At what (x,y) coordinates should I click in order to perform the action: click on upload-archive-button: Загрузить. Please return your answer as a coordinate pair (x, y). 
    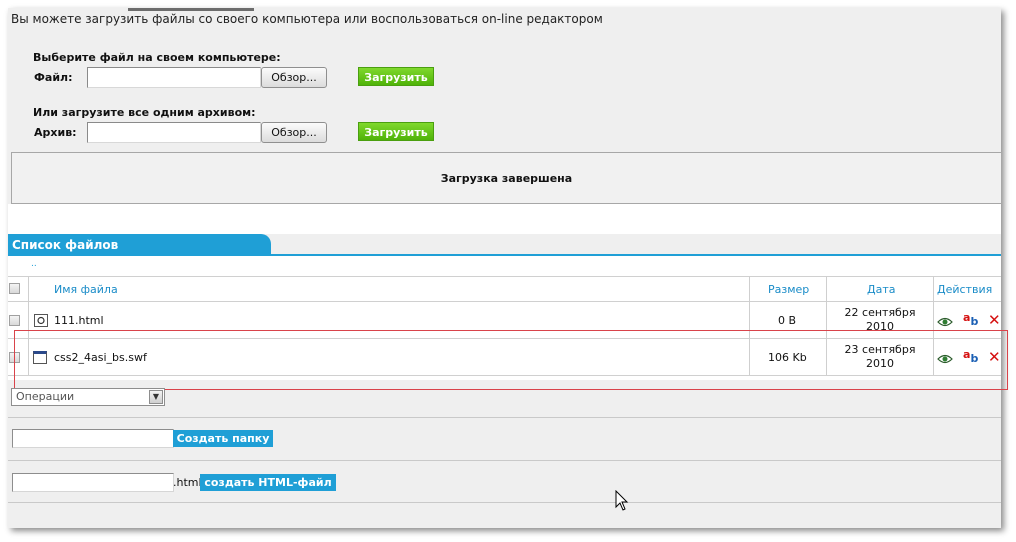
    Looking at the image, I should click on (396, 131).